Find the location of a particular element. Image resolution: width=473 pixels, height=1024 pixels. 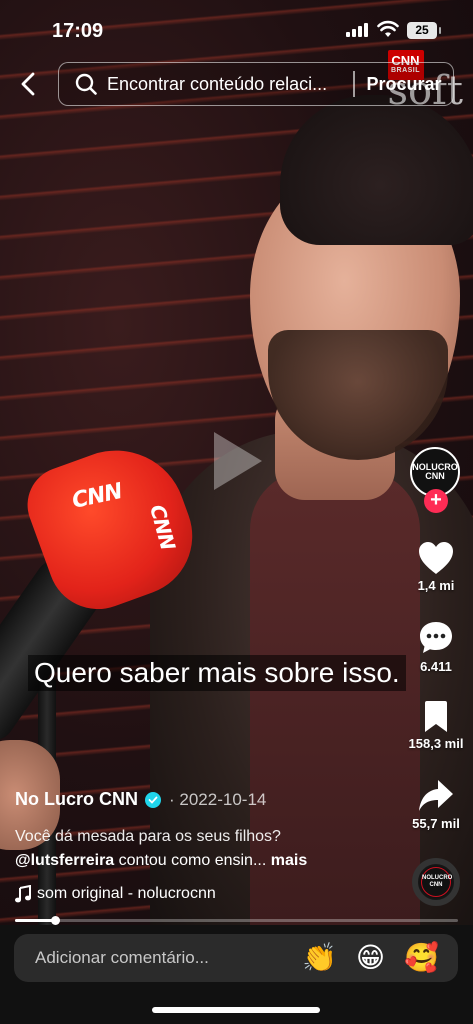

play-icon is located at coordinates (238, 461).